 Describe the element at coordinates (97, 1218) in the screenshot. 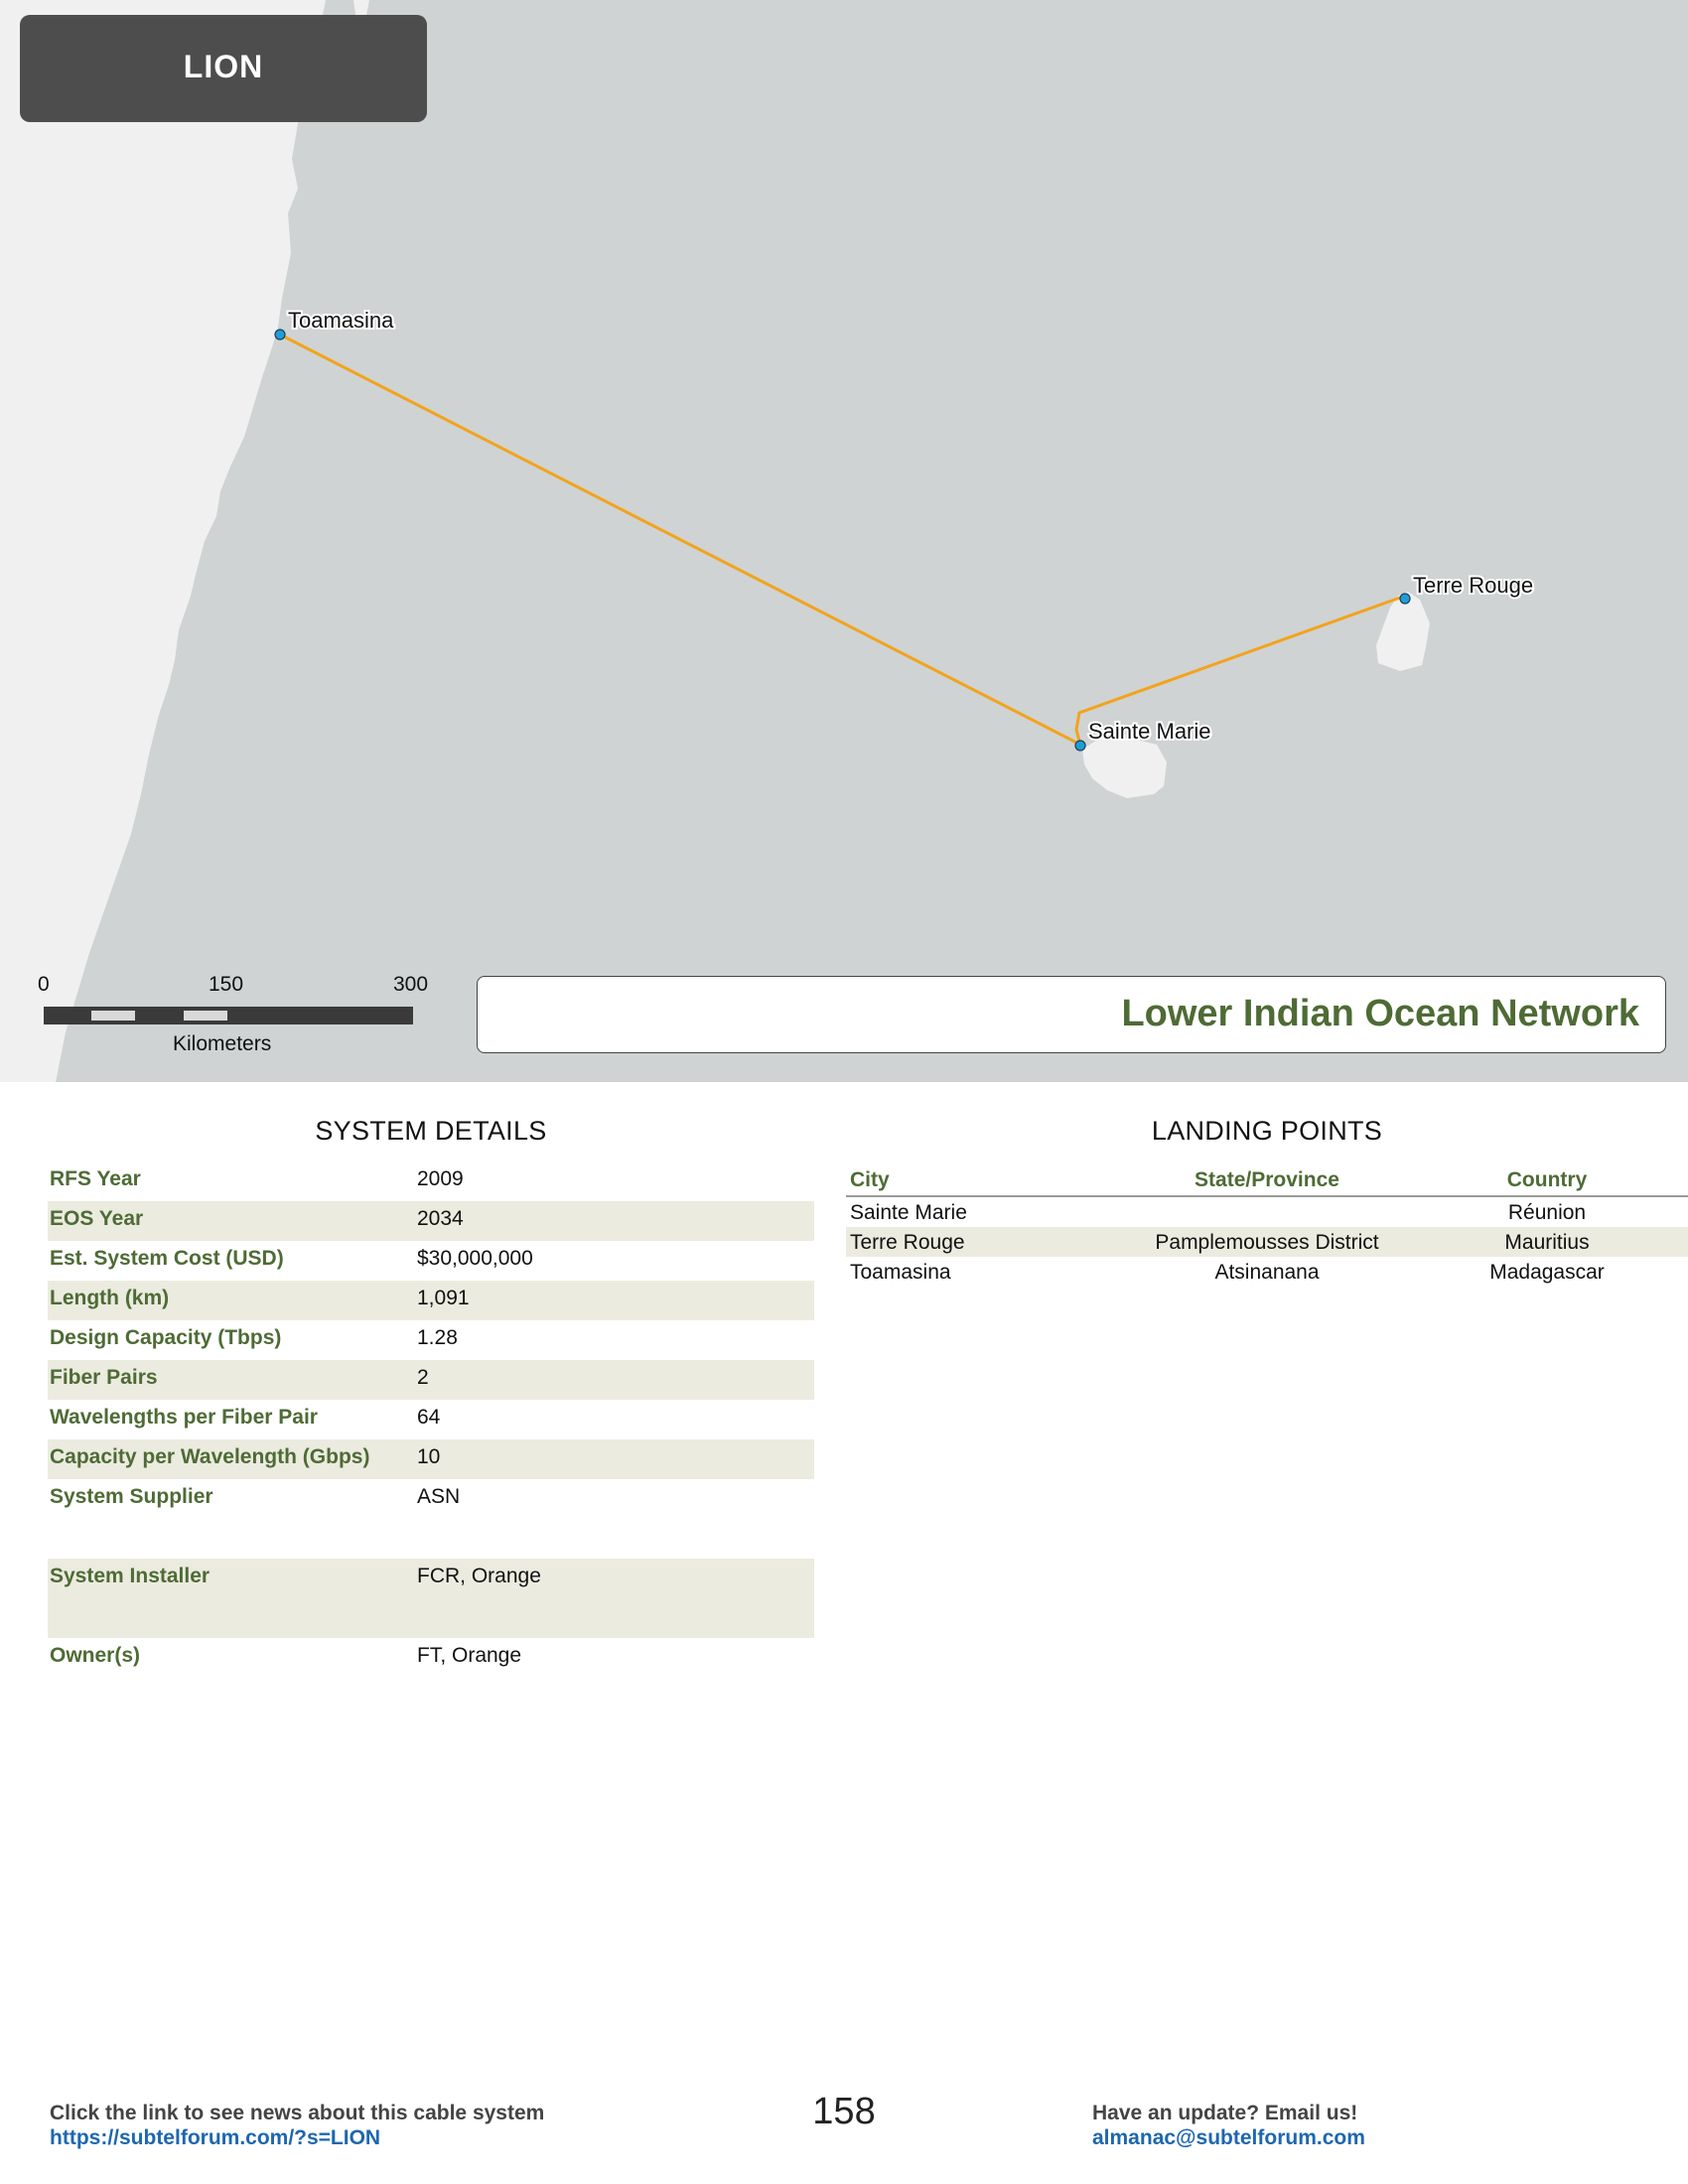

I see `detail-label: EOS Year` at that location.